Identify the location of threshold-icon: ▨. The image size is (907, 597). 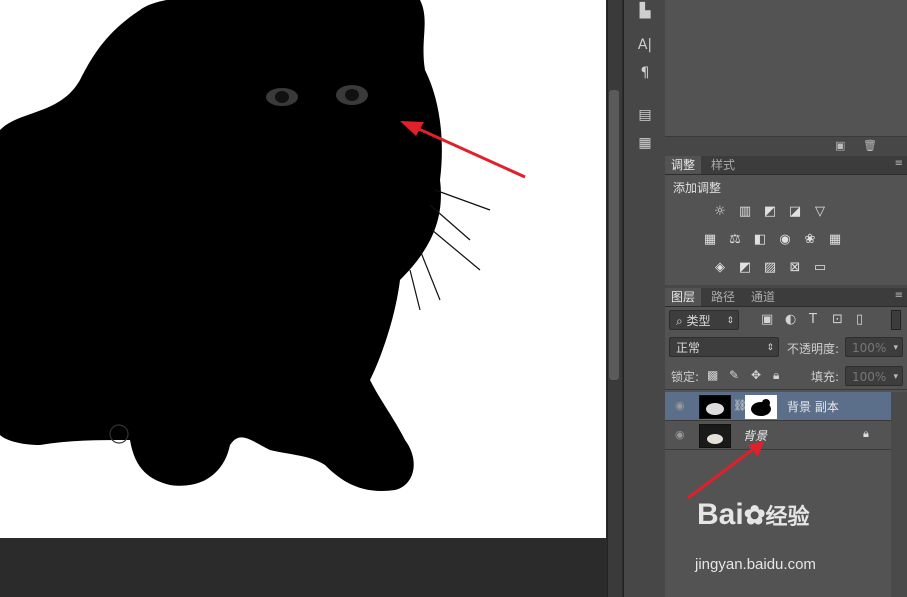
(770, 267).